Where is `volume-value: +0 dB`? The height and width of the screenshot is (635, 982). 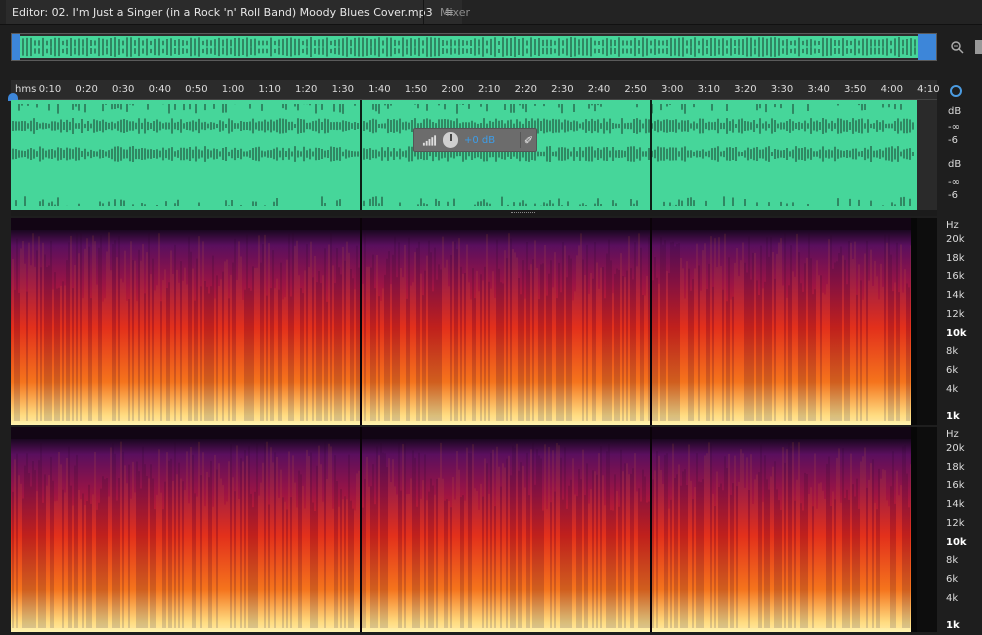
volume-value: +0 dB is located at coordinates (479, 140).